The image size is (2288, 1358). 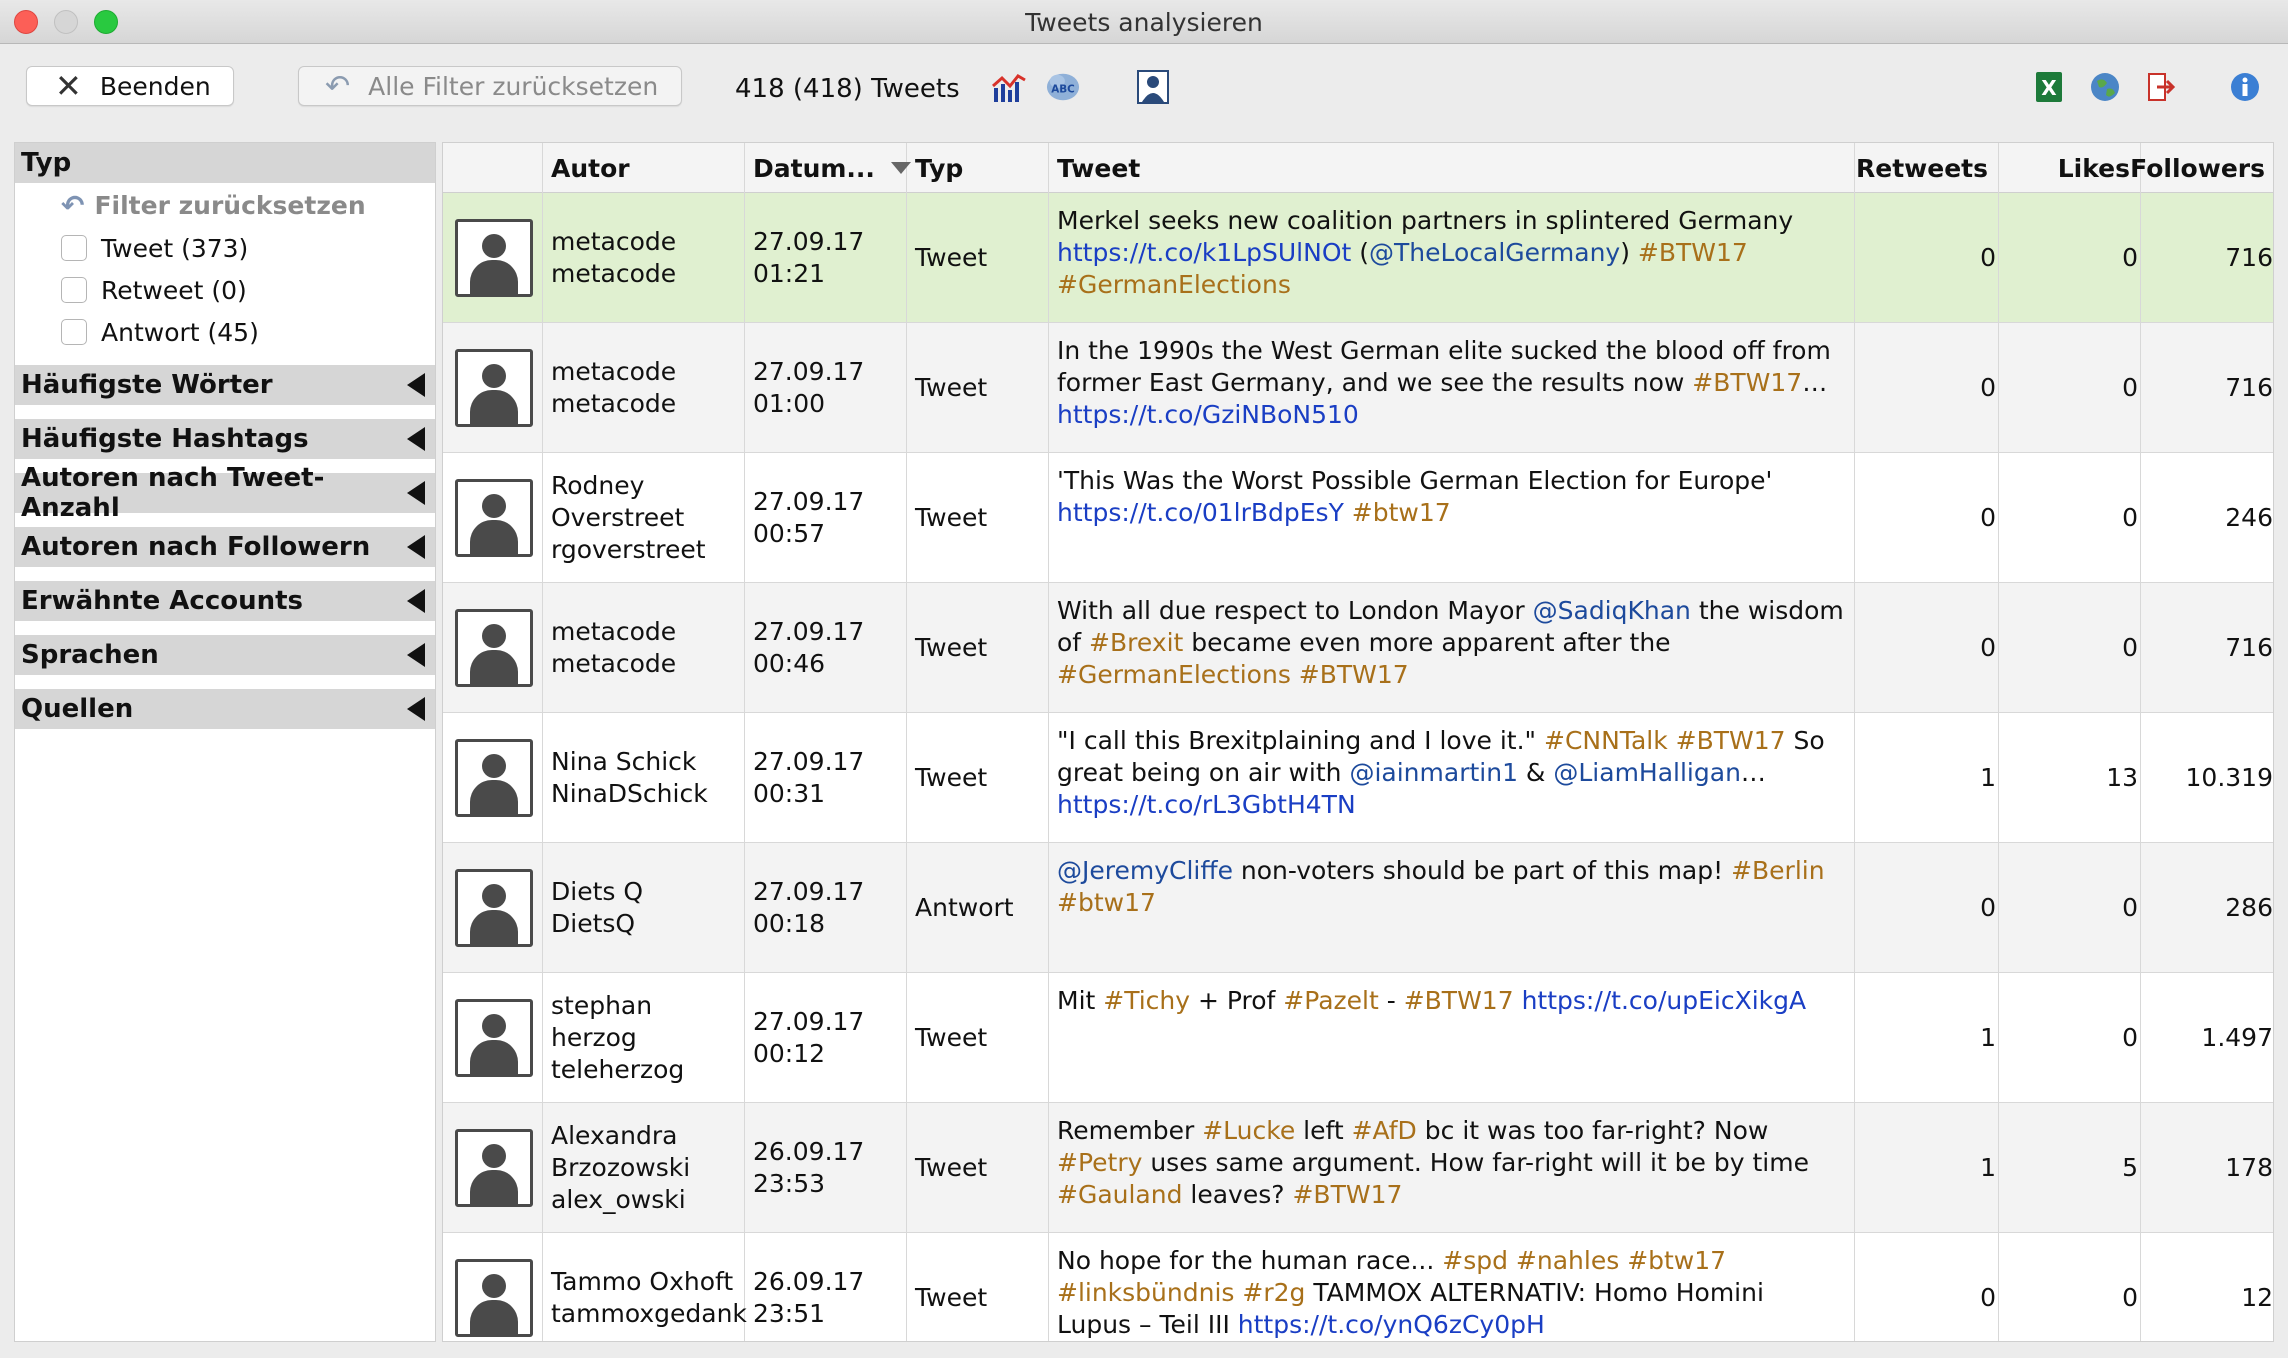 What do you see at coordinates (225, 493) in the screenshot?
I see `sidebar-section-2: Autoren nach Tweet-Anzahl` at bounding box center [225, 493].